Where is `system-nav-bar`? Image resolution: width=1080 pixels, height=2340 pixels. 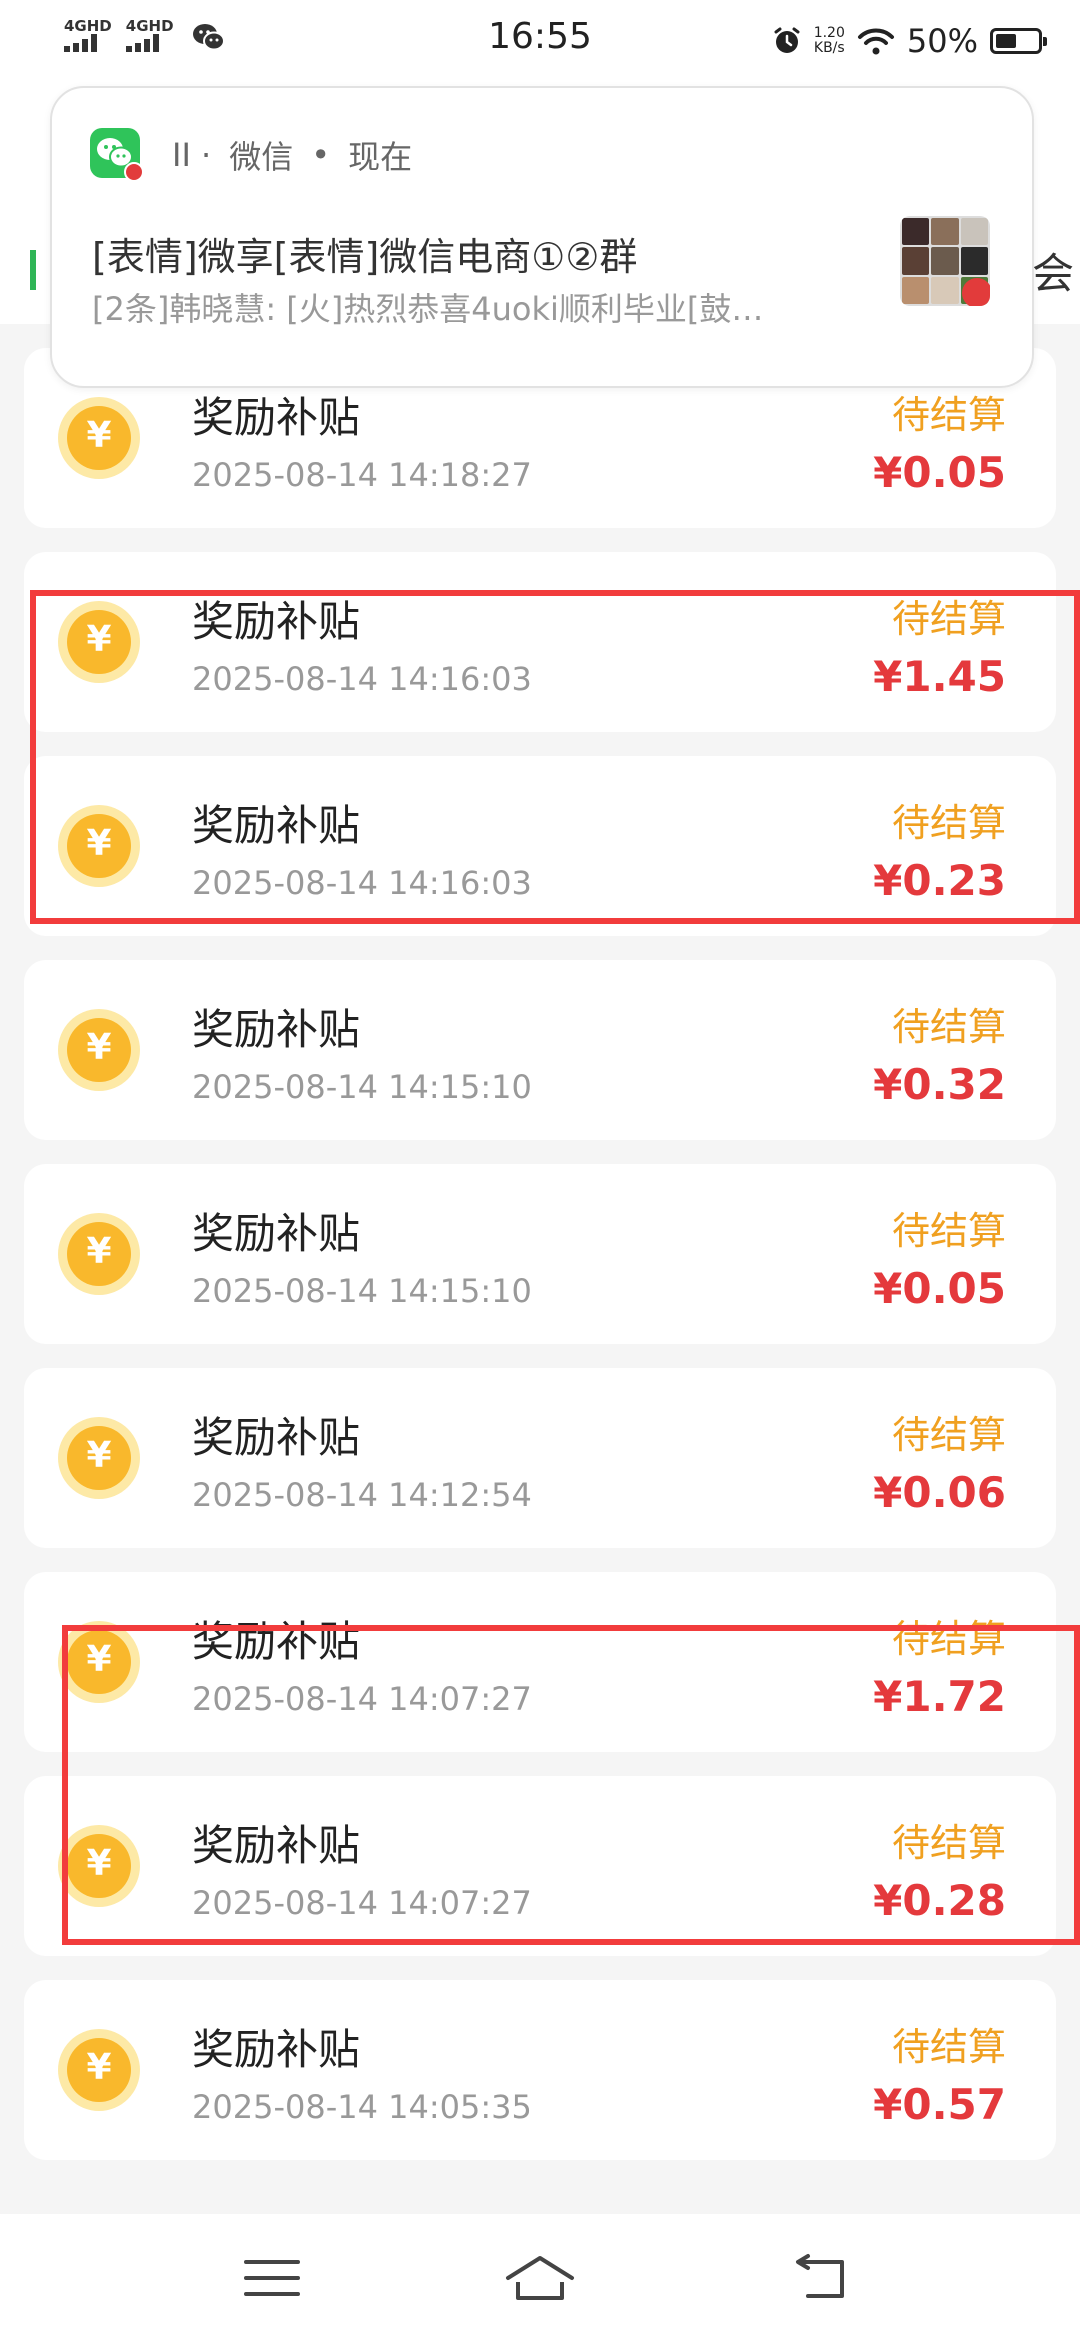 system-nav-bar is located at coordinates (540, 2277).